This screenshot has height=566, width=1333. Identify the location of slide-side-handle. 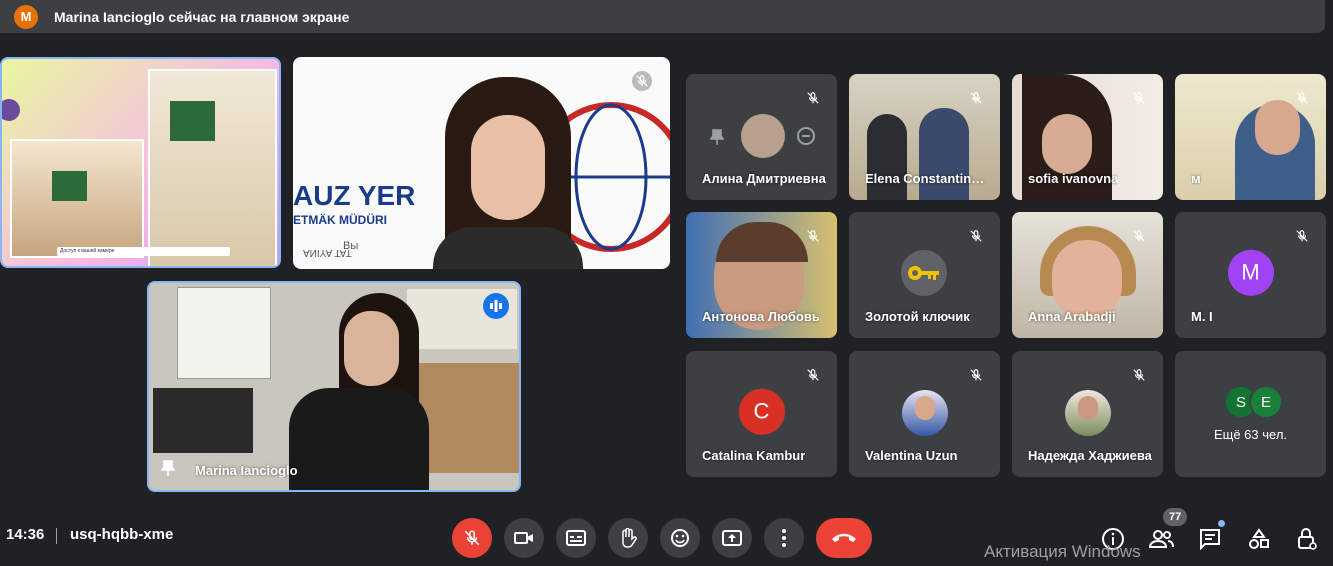
(11, 110).